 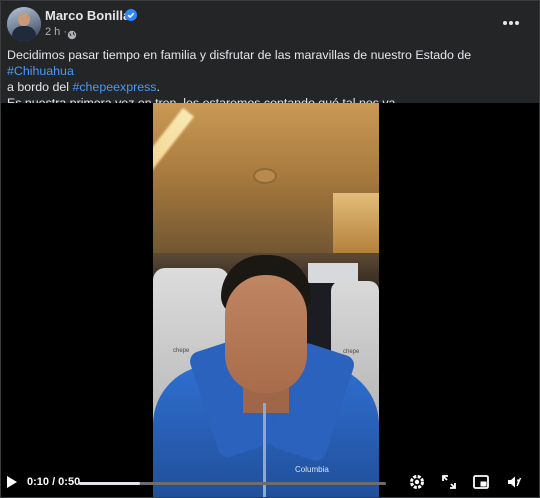 I want to click on video-controls: 0:10 / 0:50, so click(x=270, y=482).